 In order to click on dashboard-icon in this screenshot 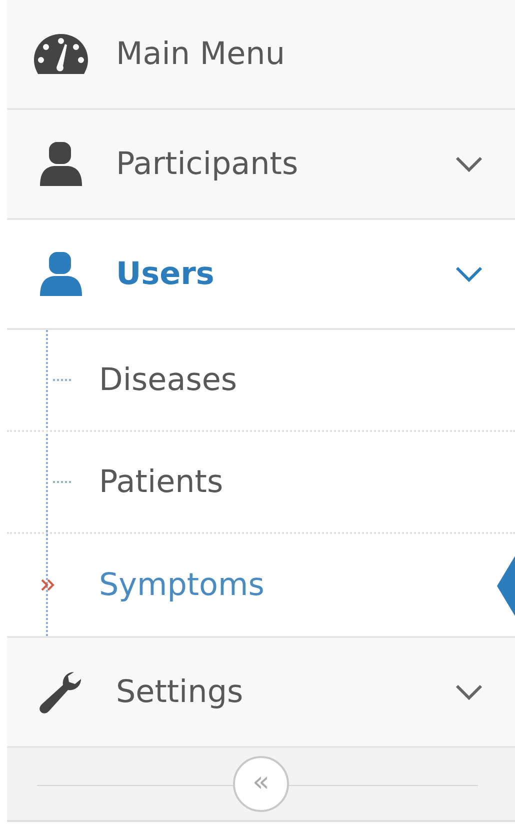, I will do `click(61, 54)`.